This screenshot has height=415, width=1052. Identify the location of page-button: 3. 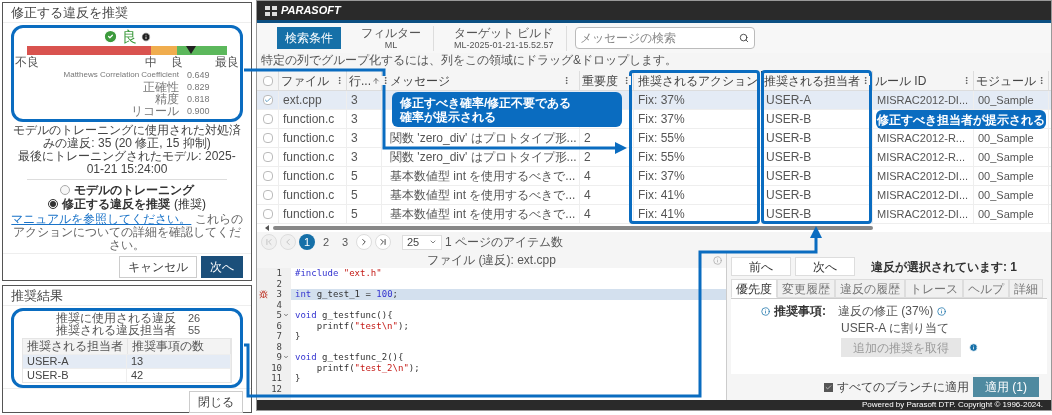
(345, 242).